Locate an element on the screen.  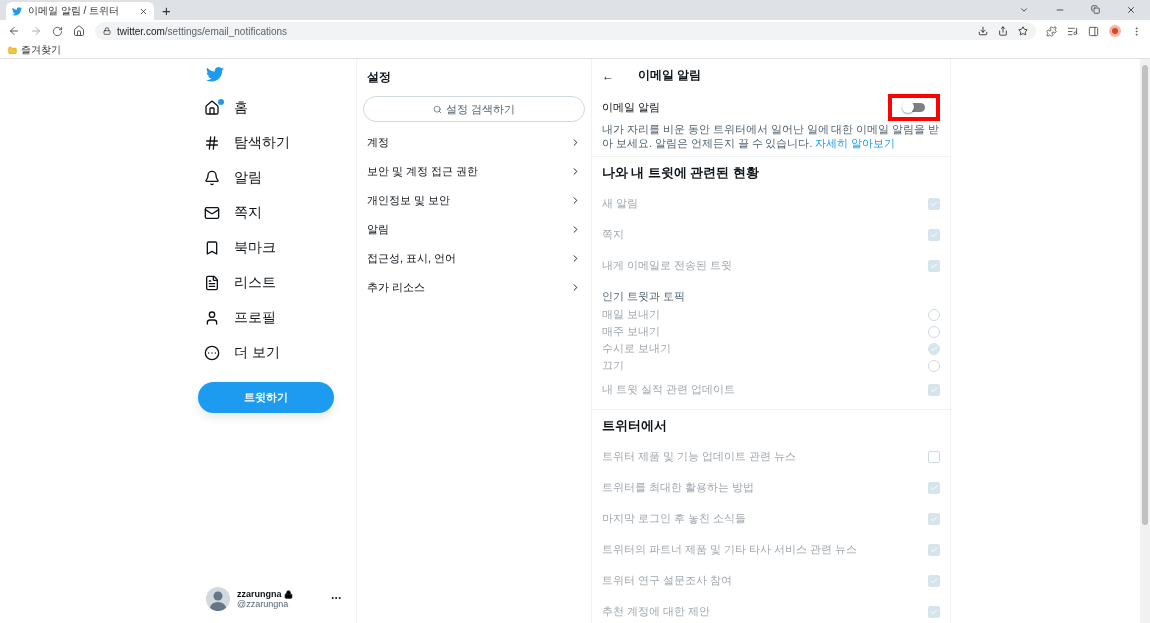
side-panel-icon is located at coordinates (1093, 31).